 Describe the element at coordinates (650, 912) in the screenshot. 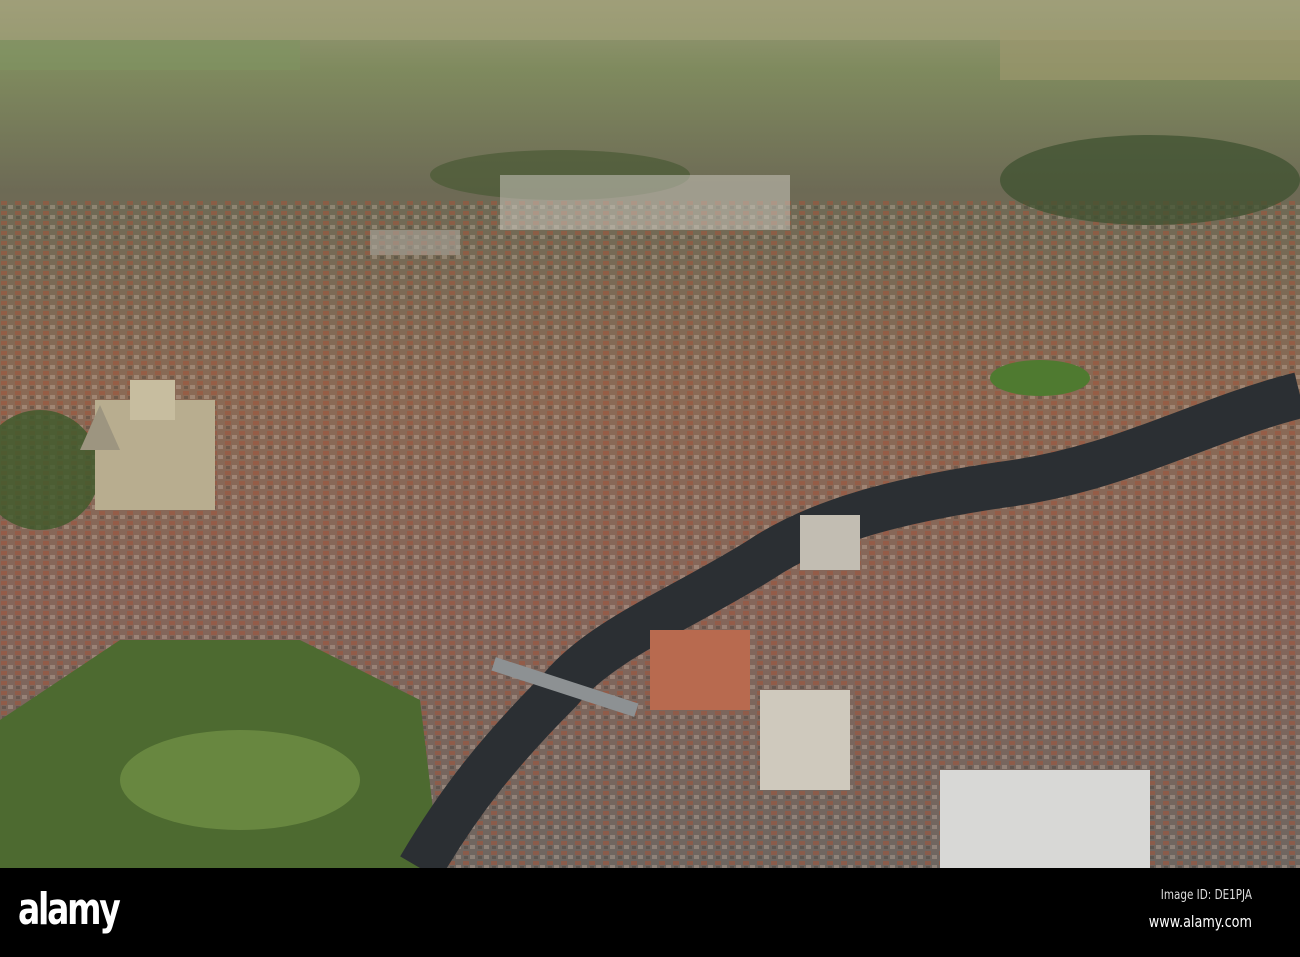

I see `watermark-banner: alamy Image ID: DE1PJA www.alamy.com` at that location.